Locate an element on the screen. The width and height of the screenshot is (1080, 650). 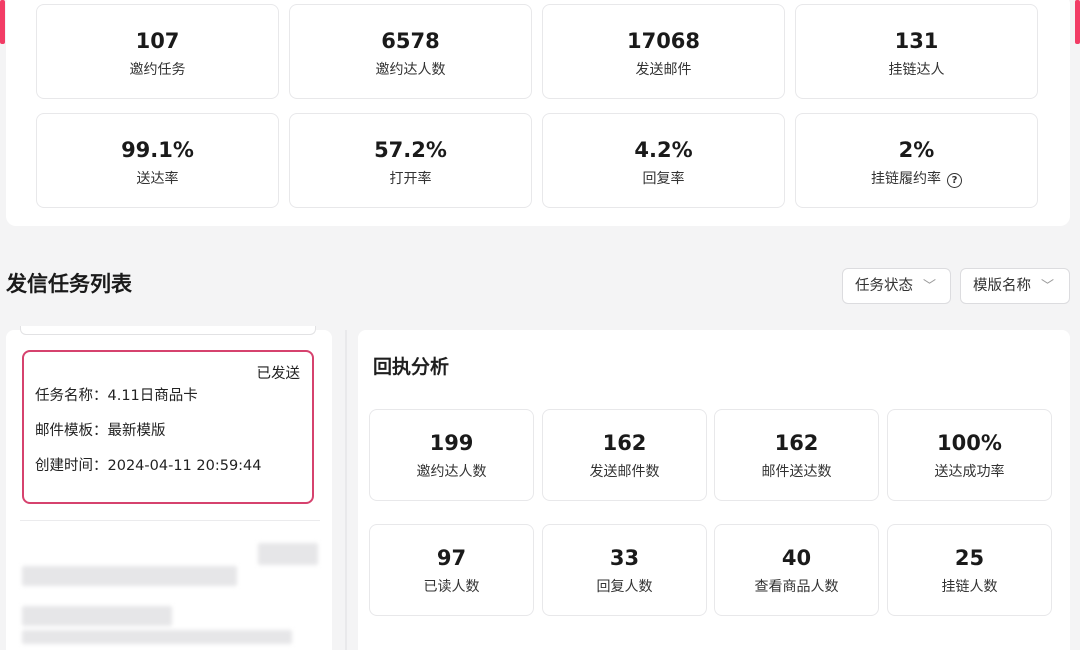
filter-task-status: 任务状态 ﹀ is located at coordinates (896, 286).